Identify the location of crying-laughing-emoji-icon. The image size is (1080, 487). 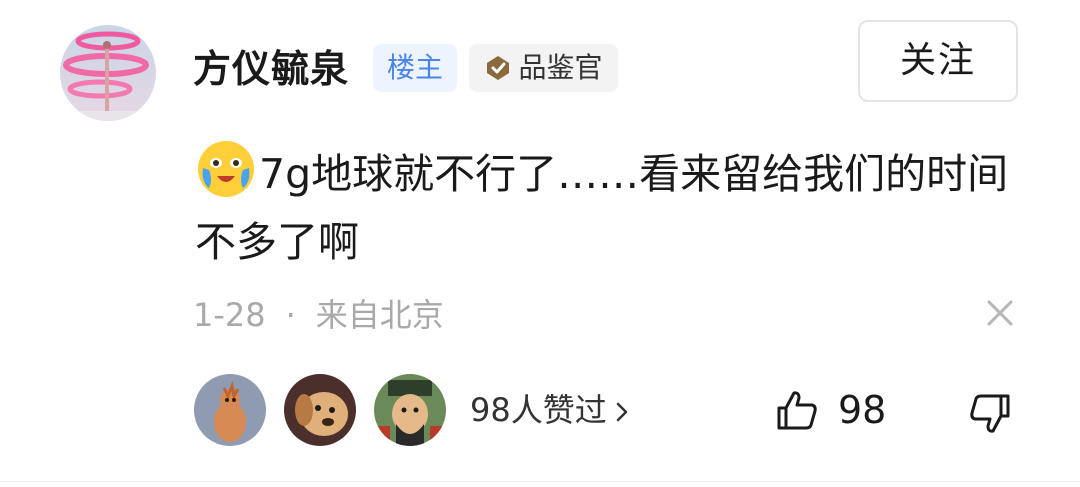
(226, 169).